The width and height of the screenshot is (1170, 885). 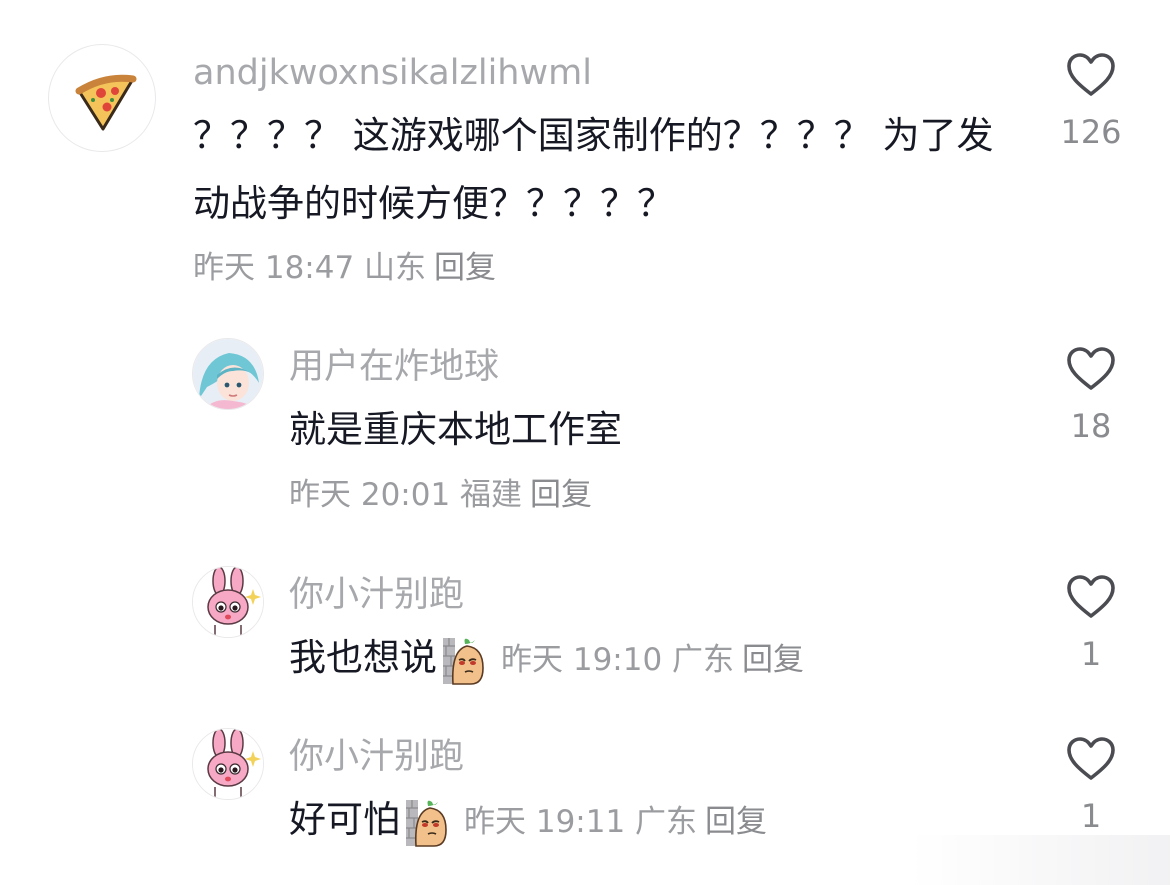 I want to click on comment-meta: 昨天 20:01 福建 回复, so click(x=440, y=495).